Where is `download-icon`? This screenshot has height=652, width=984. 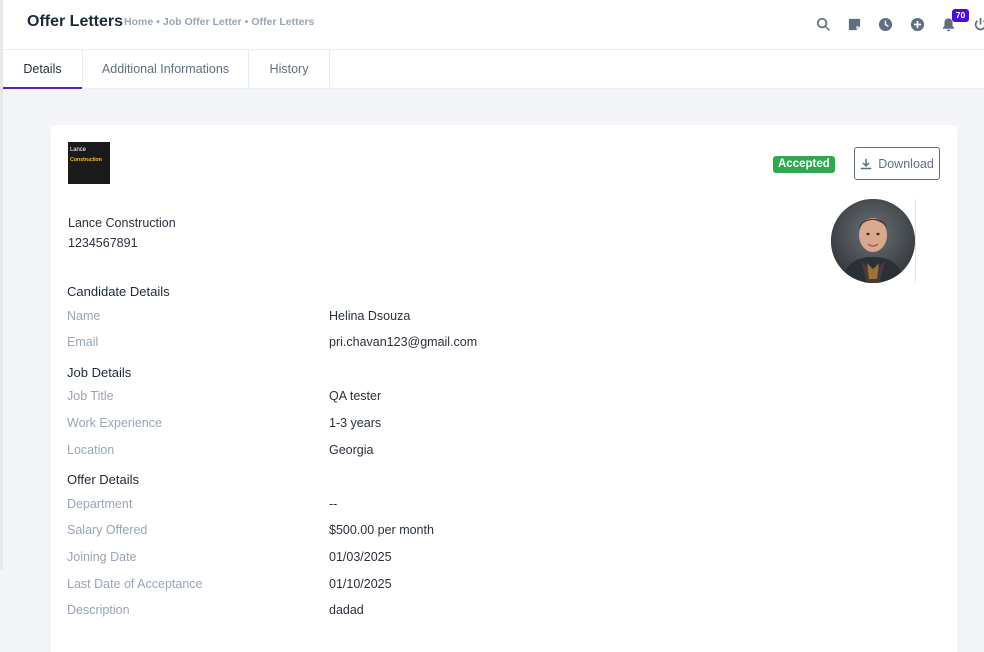
download-icon is located at coordinates (866, 163).